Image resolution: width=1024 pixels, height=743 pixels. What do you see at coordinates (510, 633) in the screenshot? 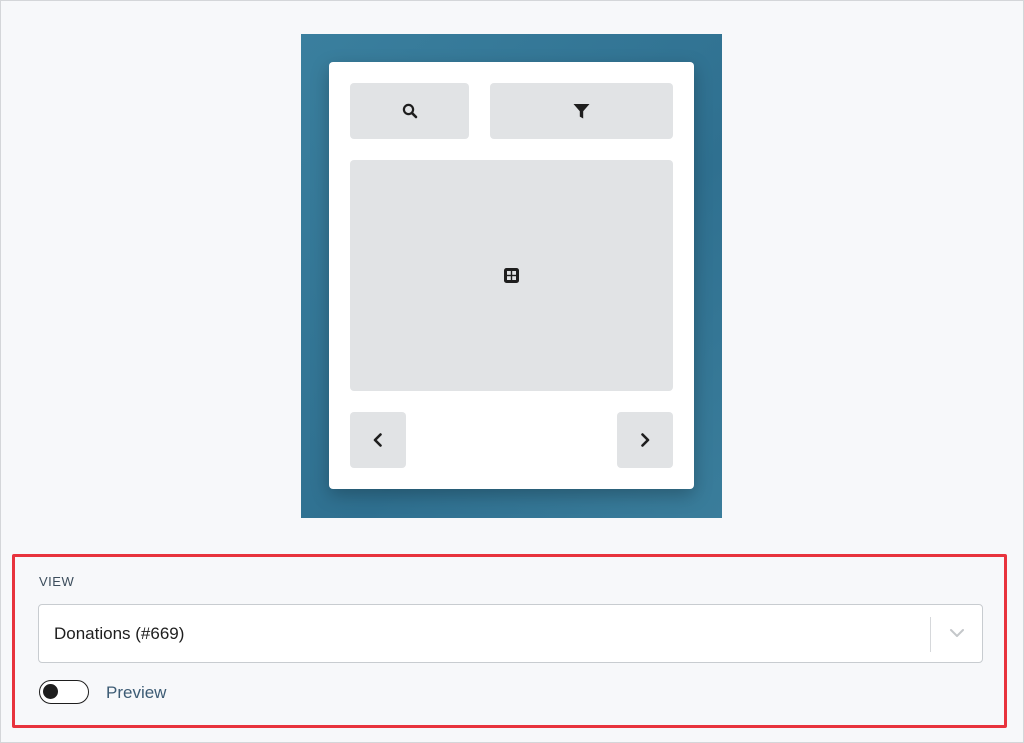
I see `view-select: Donations (#669)` at bounding box center [510, 633].